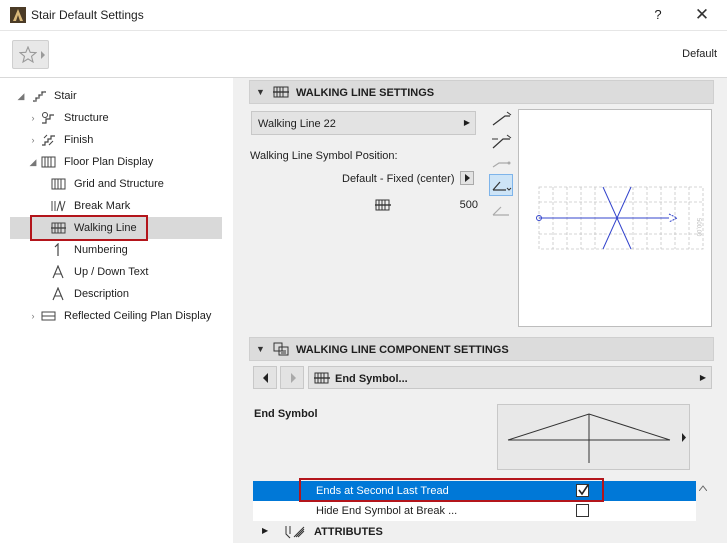 This screenshot has width=727, height=543. I want to click on position-end-icon, so click(501, 210).